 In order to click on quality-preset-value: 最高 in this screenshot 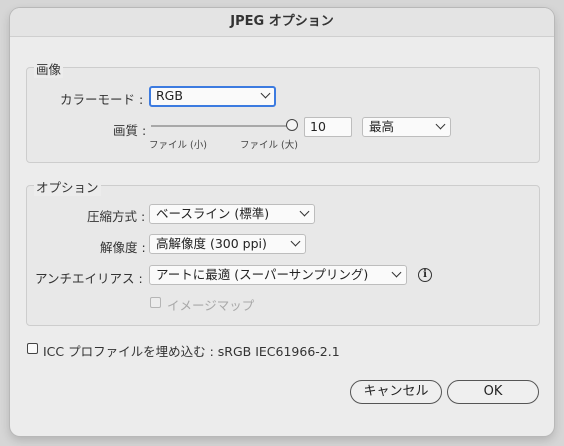, I will do `click(382, 126)`.